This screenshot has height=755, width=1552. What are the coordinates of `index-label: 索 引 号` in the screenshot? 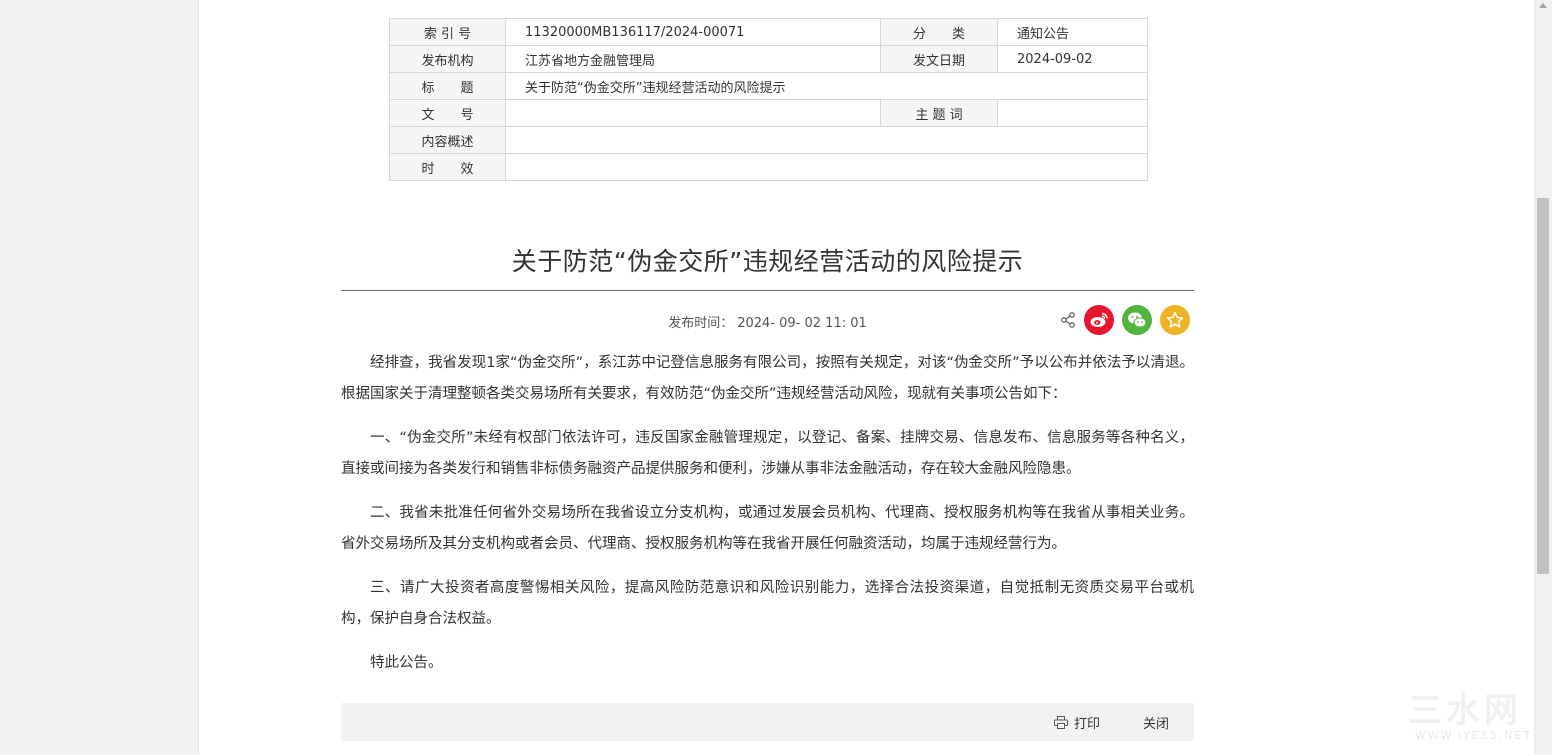 It's located at (447, 32).